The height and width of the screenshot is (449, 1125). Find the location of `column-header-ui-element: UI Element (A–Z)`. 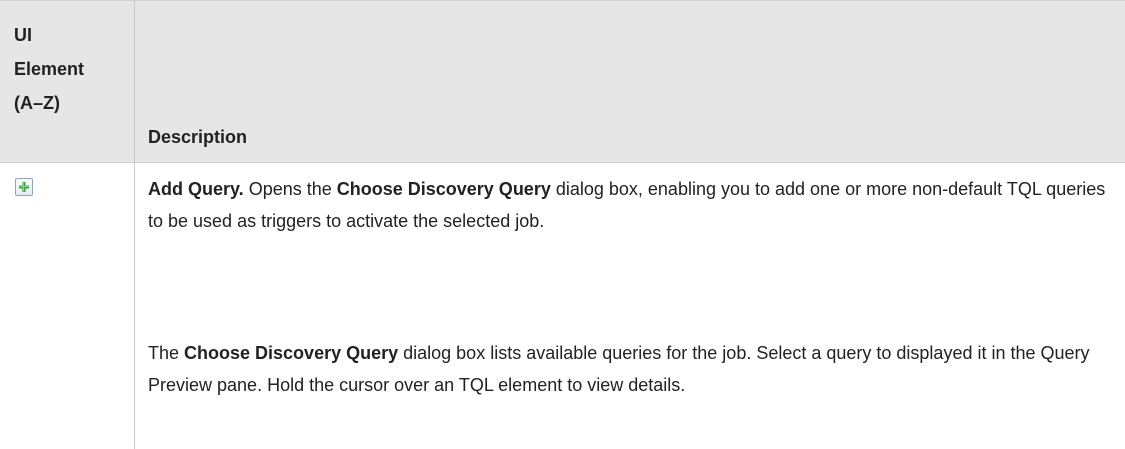

column-header-ui-element: UI Element (A–Z) is located at coordinates (71, 69).